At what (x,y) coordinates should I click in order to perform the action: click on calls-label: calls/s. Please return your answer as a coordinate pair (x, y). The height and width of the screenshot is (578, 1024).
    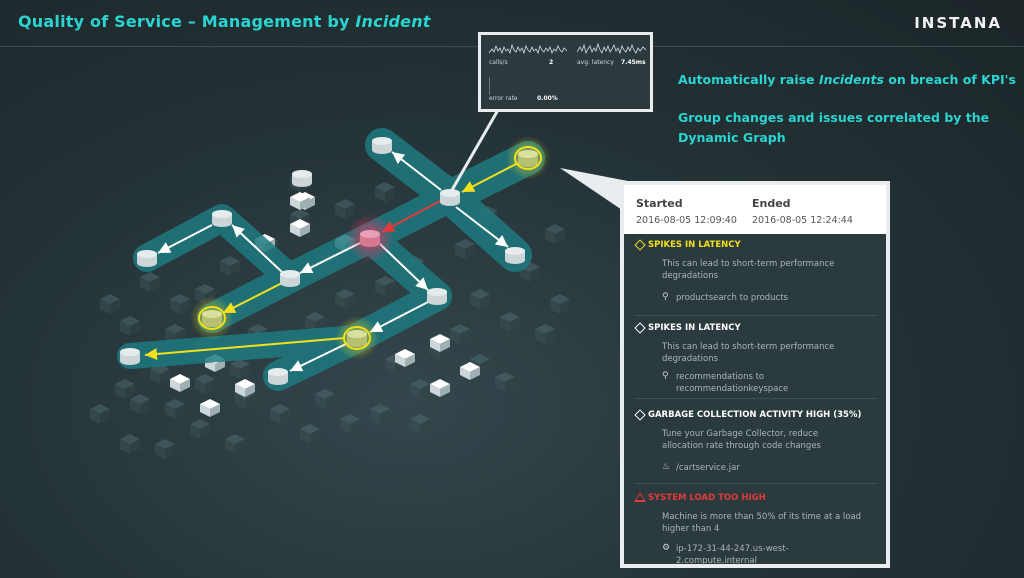
    Looking at the image, I should click on (498, 62).